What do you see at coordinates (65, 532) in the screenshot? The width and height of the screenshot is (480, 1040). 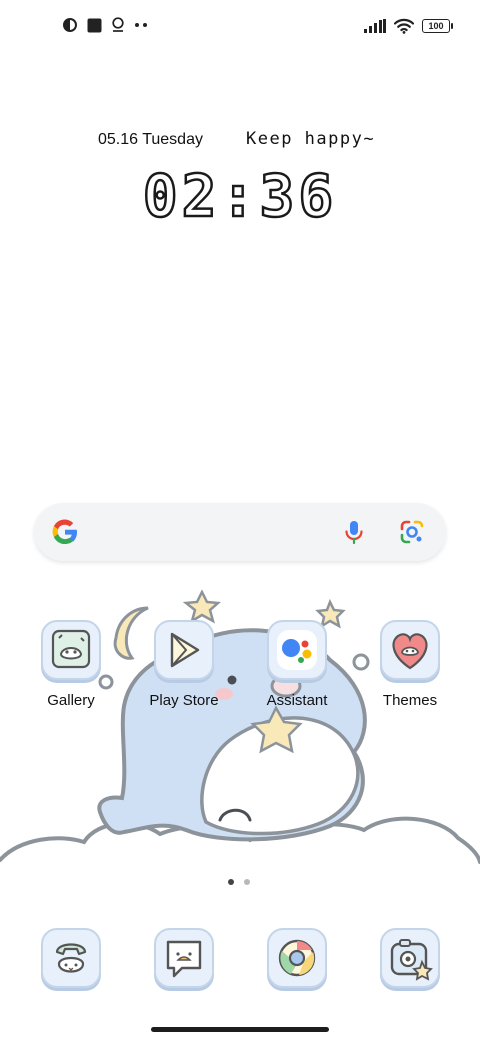 I see `google-logo-icon` at bounding box center [65, 532].